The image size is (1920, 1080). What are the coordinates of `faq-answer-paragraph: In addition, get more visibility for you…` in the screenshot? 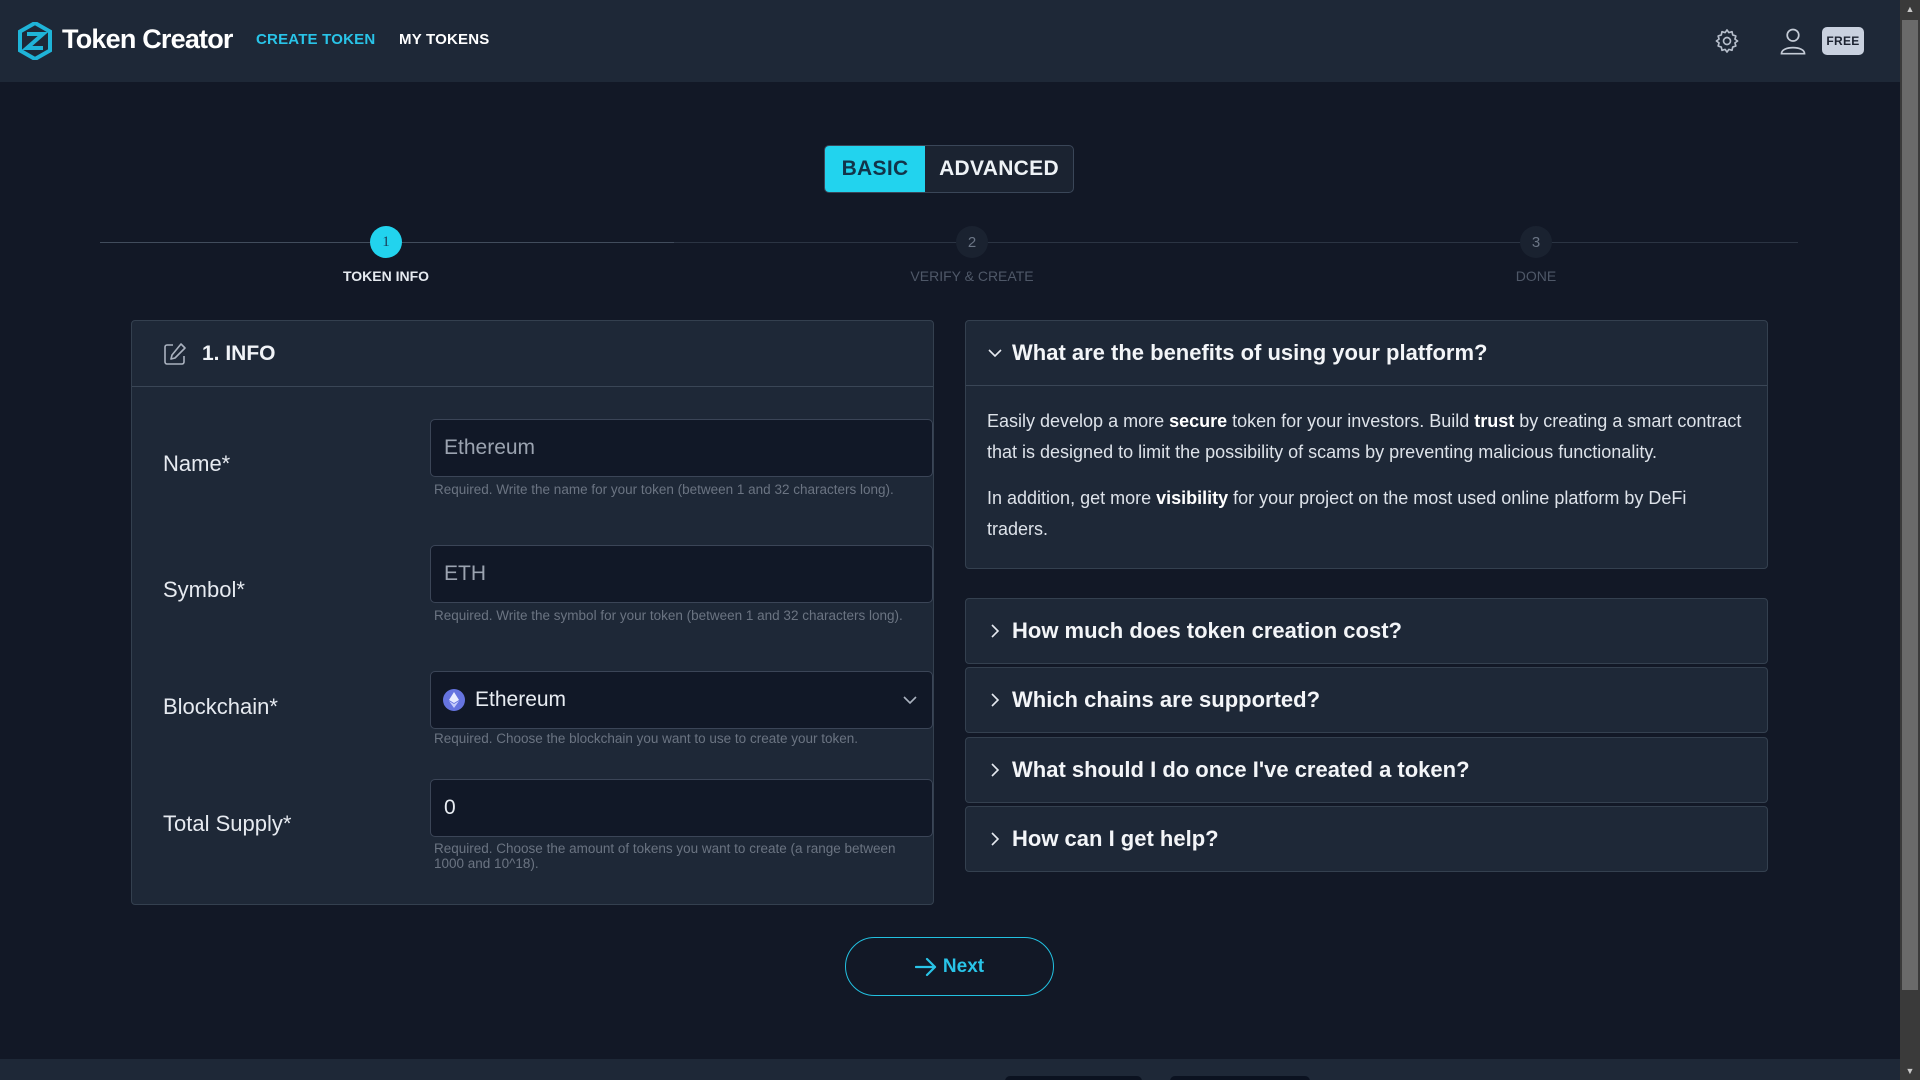 It's located at (1366, 513).